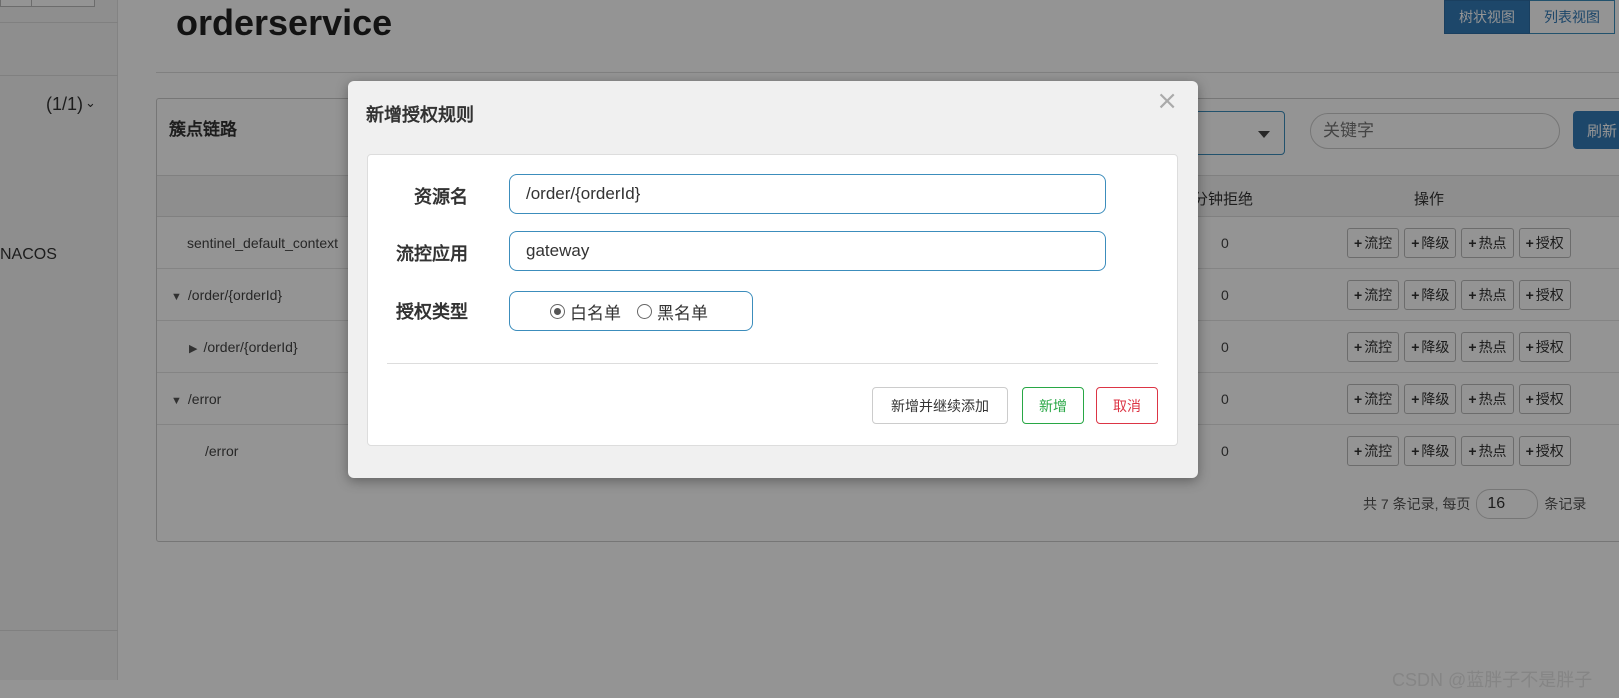 This screenshot has height=698, width=1619. Describe the element at coordinates (1127, 405) in the screenshot. I see `cancel-button: 取消` at that location.